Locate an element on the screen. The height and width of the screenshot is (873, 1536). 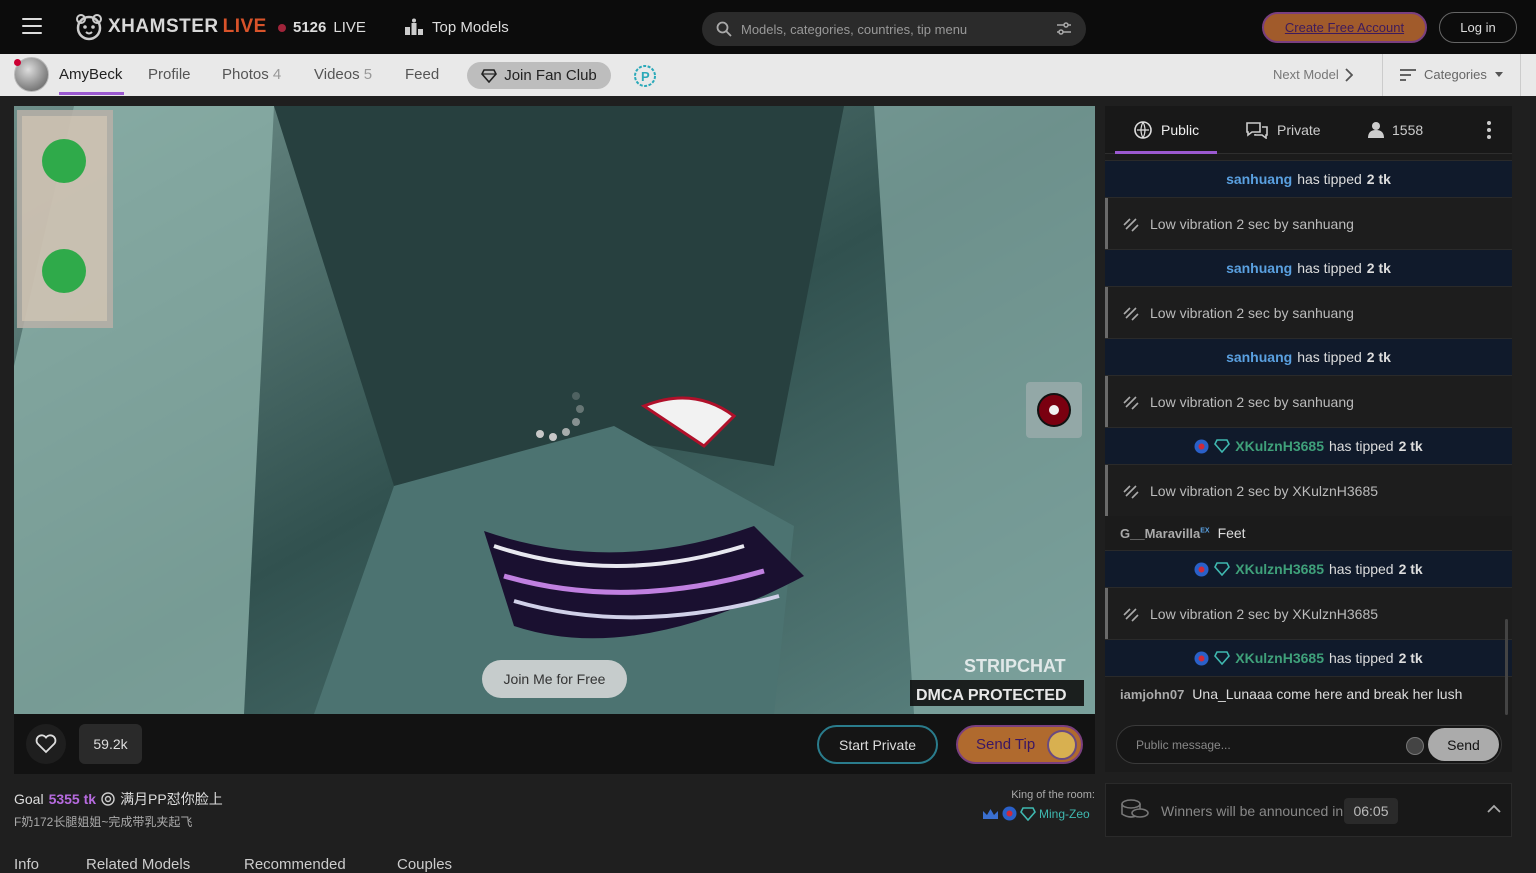
hamster-logo-icon is located at coordinates (89, 27).